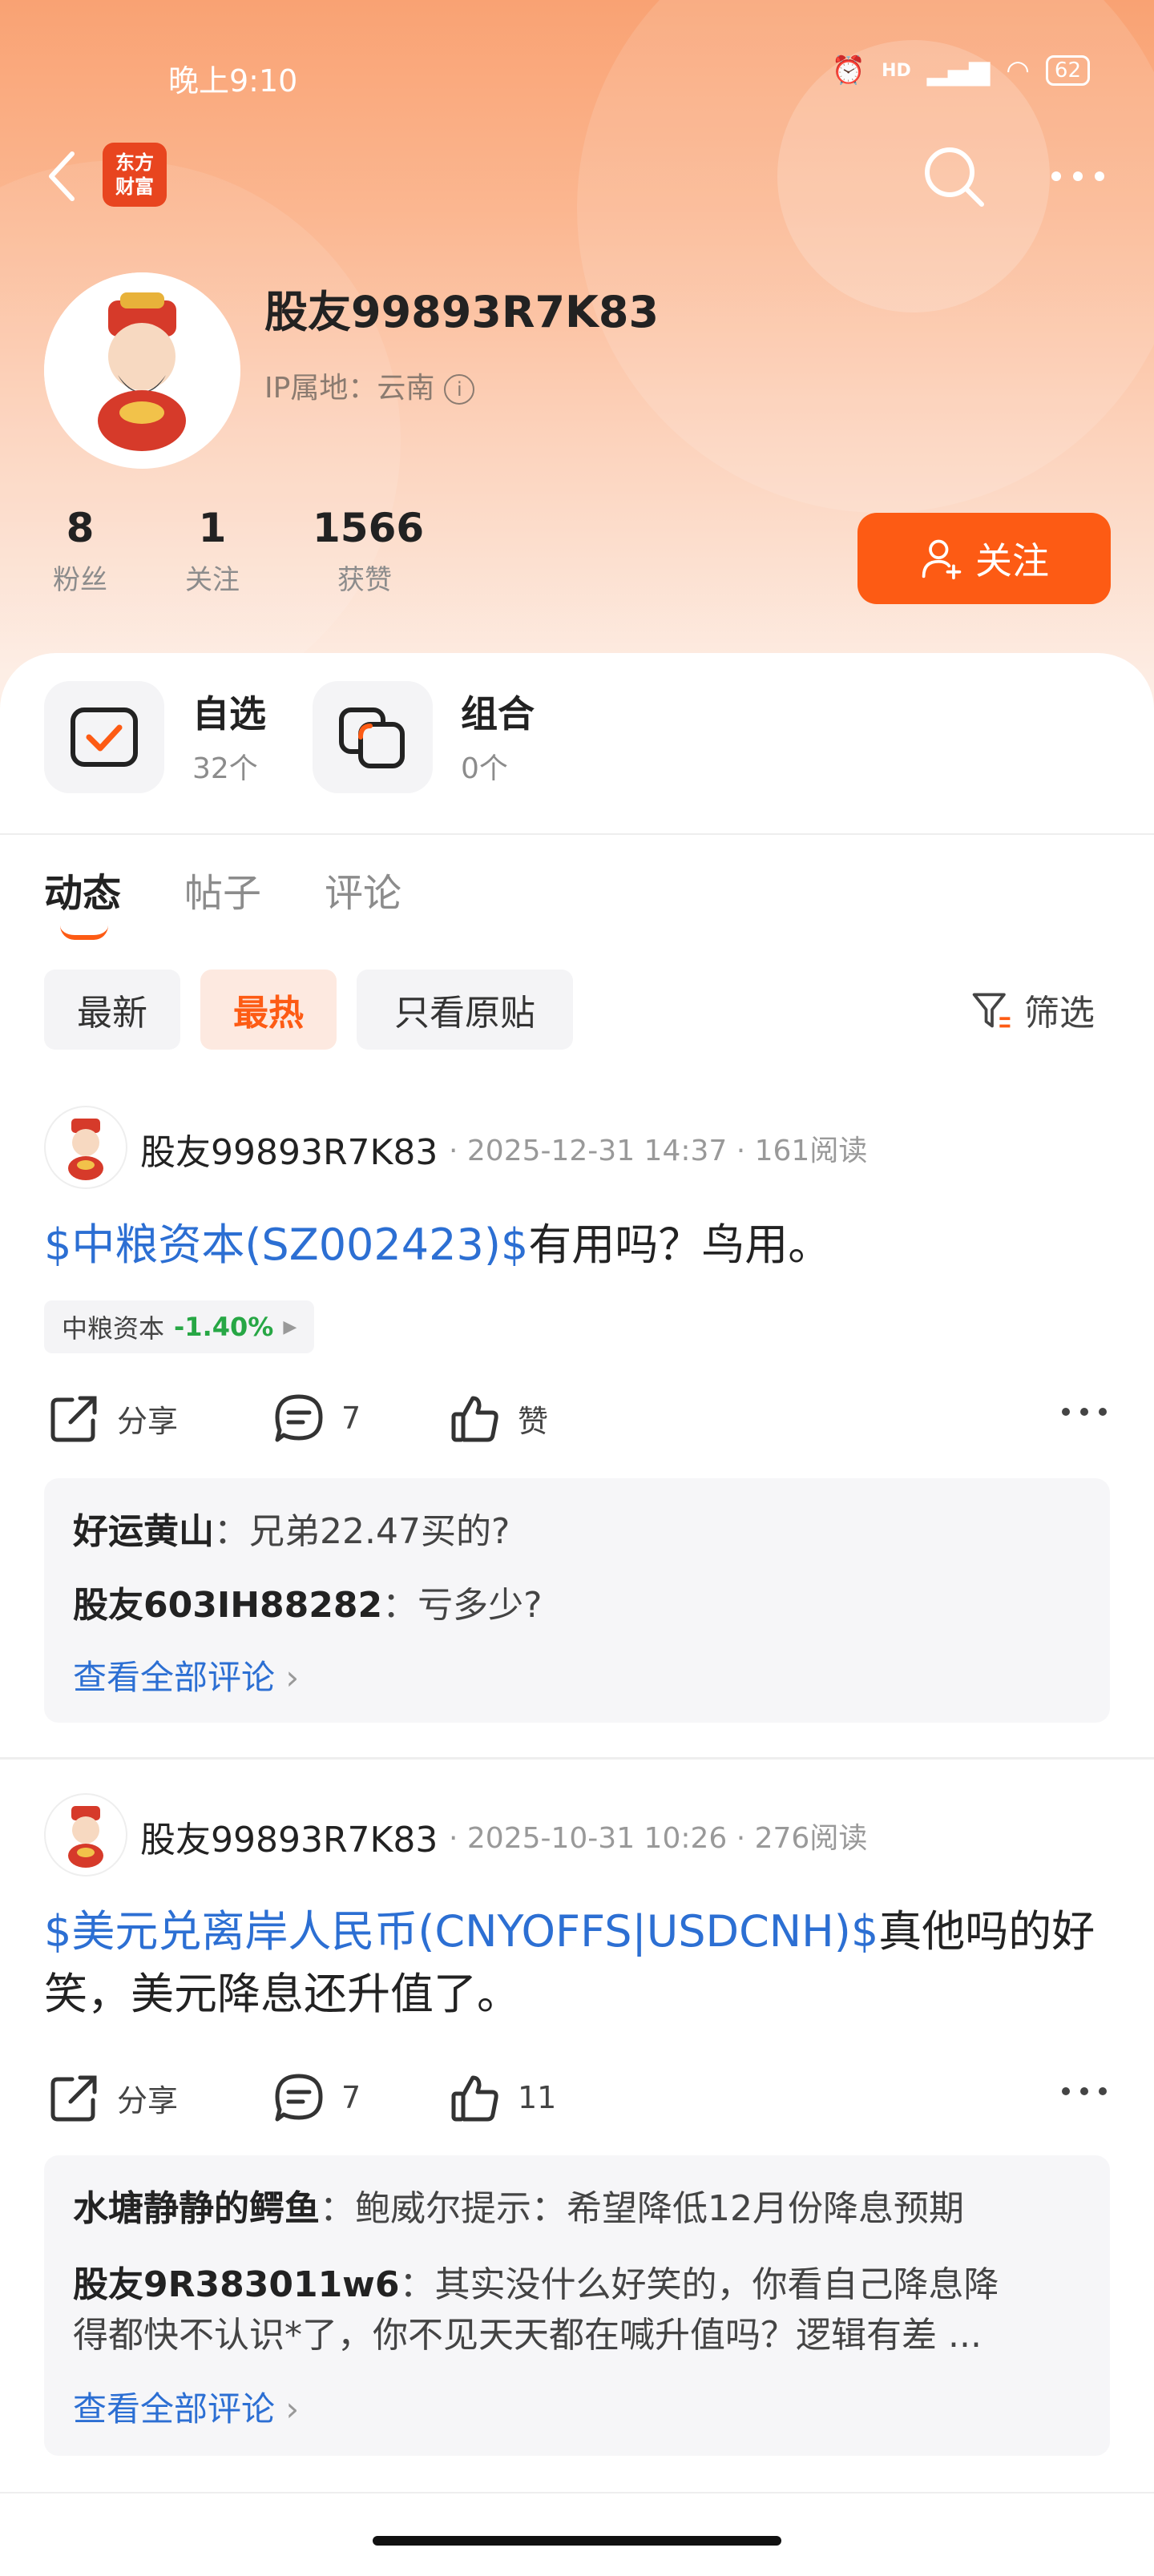 This screenshot has width=1154, height=2576. I want to click on follow-button: 关注, so click(984, 558).